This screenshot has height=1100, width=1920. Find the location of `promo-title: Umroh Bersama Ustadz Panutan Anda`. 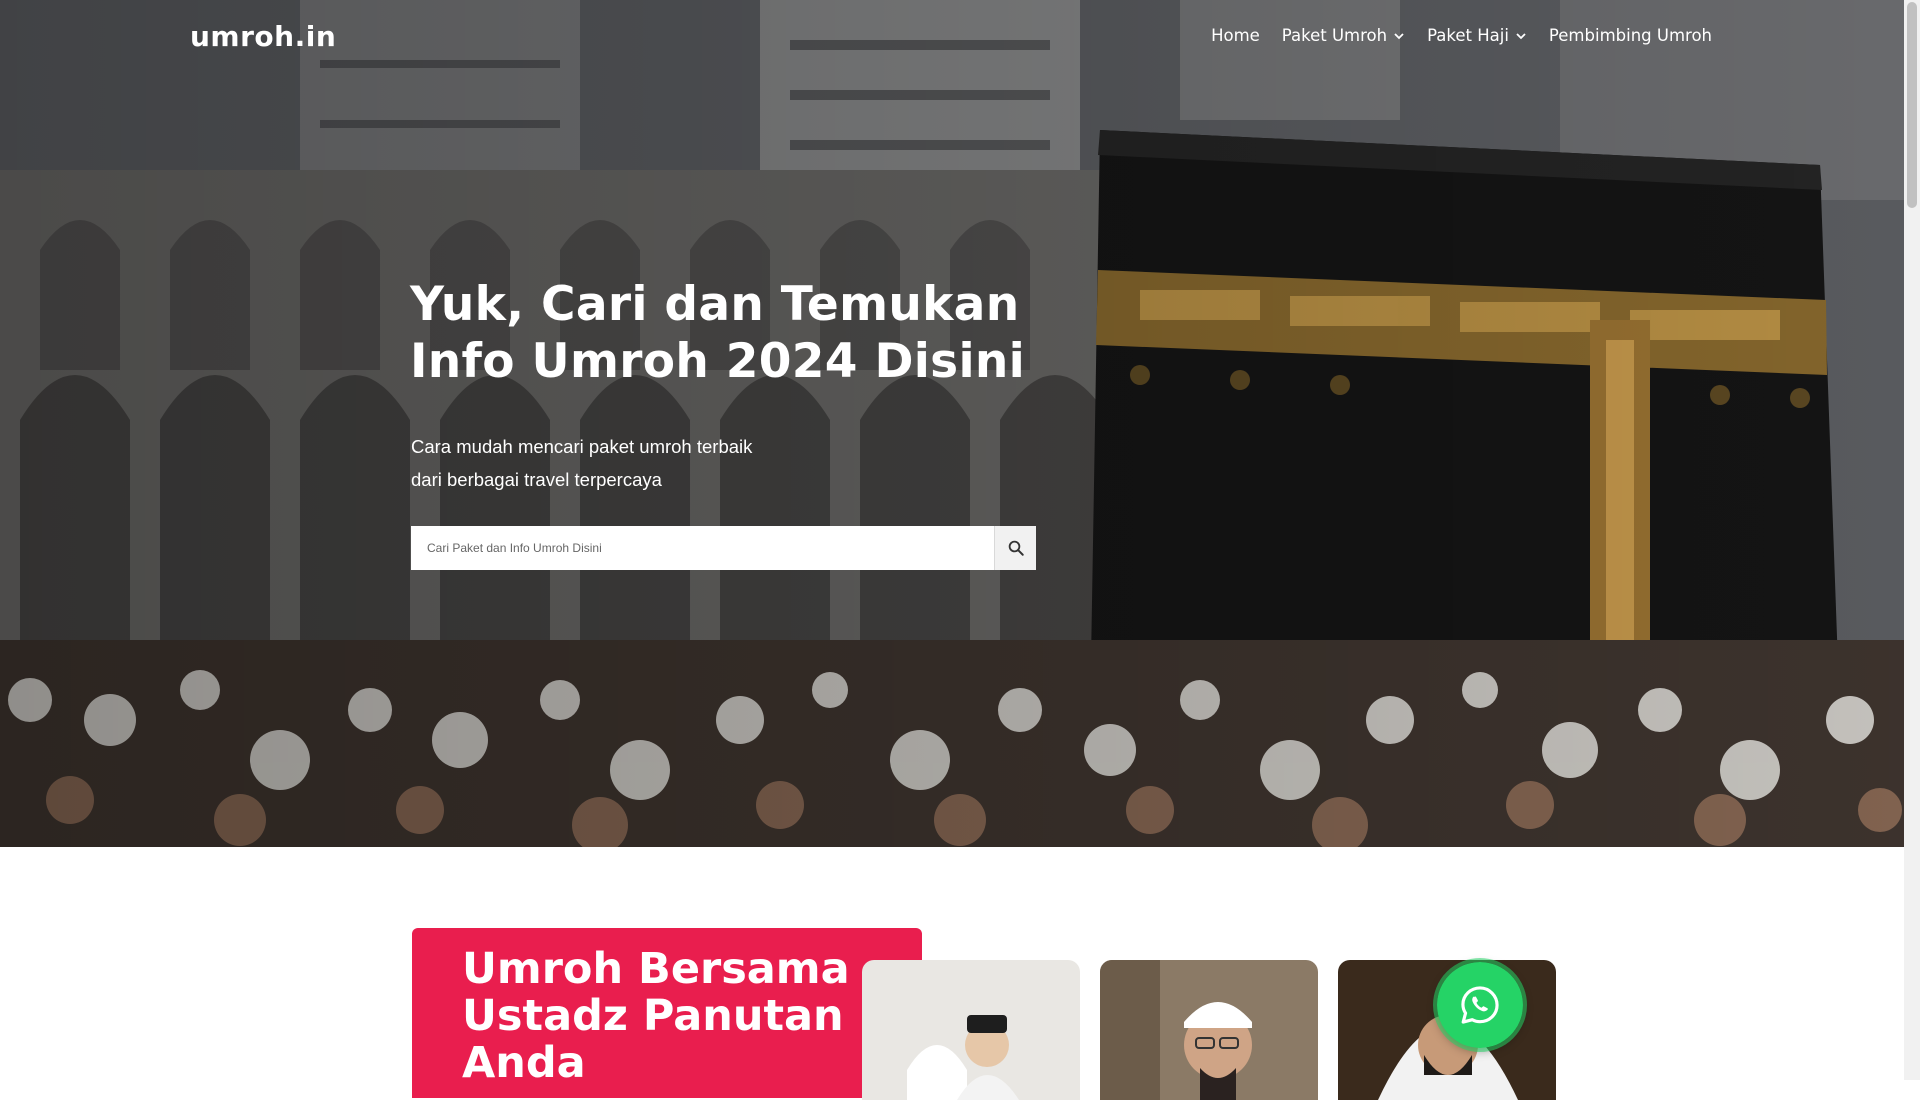

promo-title: Umroh Bersama Ustadz Panutan Anda is located at coordinates (672, 1016).